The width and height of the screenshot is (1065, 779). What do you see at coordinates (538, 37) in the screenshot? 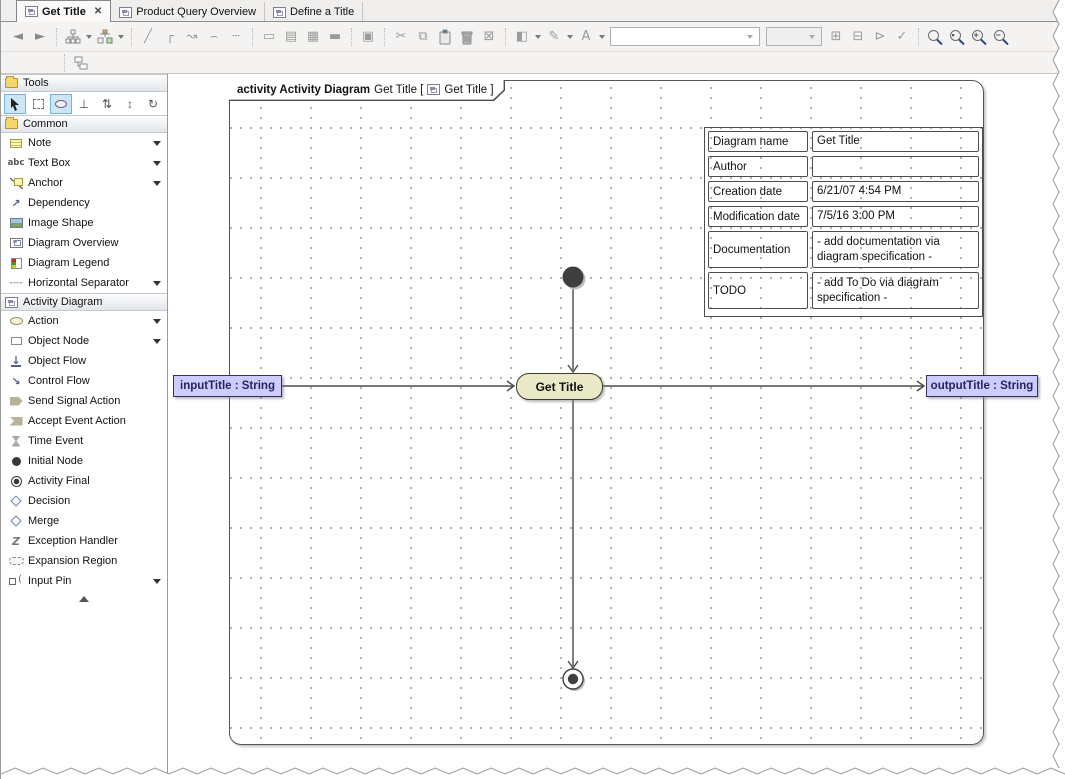
I see `fill-color-dropdown-icon` at bounding box center [538, 37].